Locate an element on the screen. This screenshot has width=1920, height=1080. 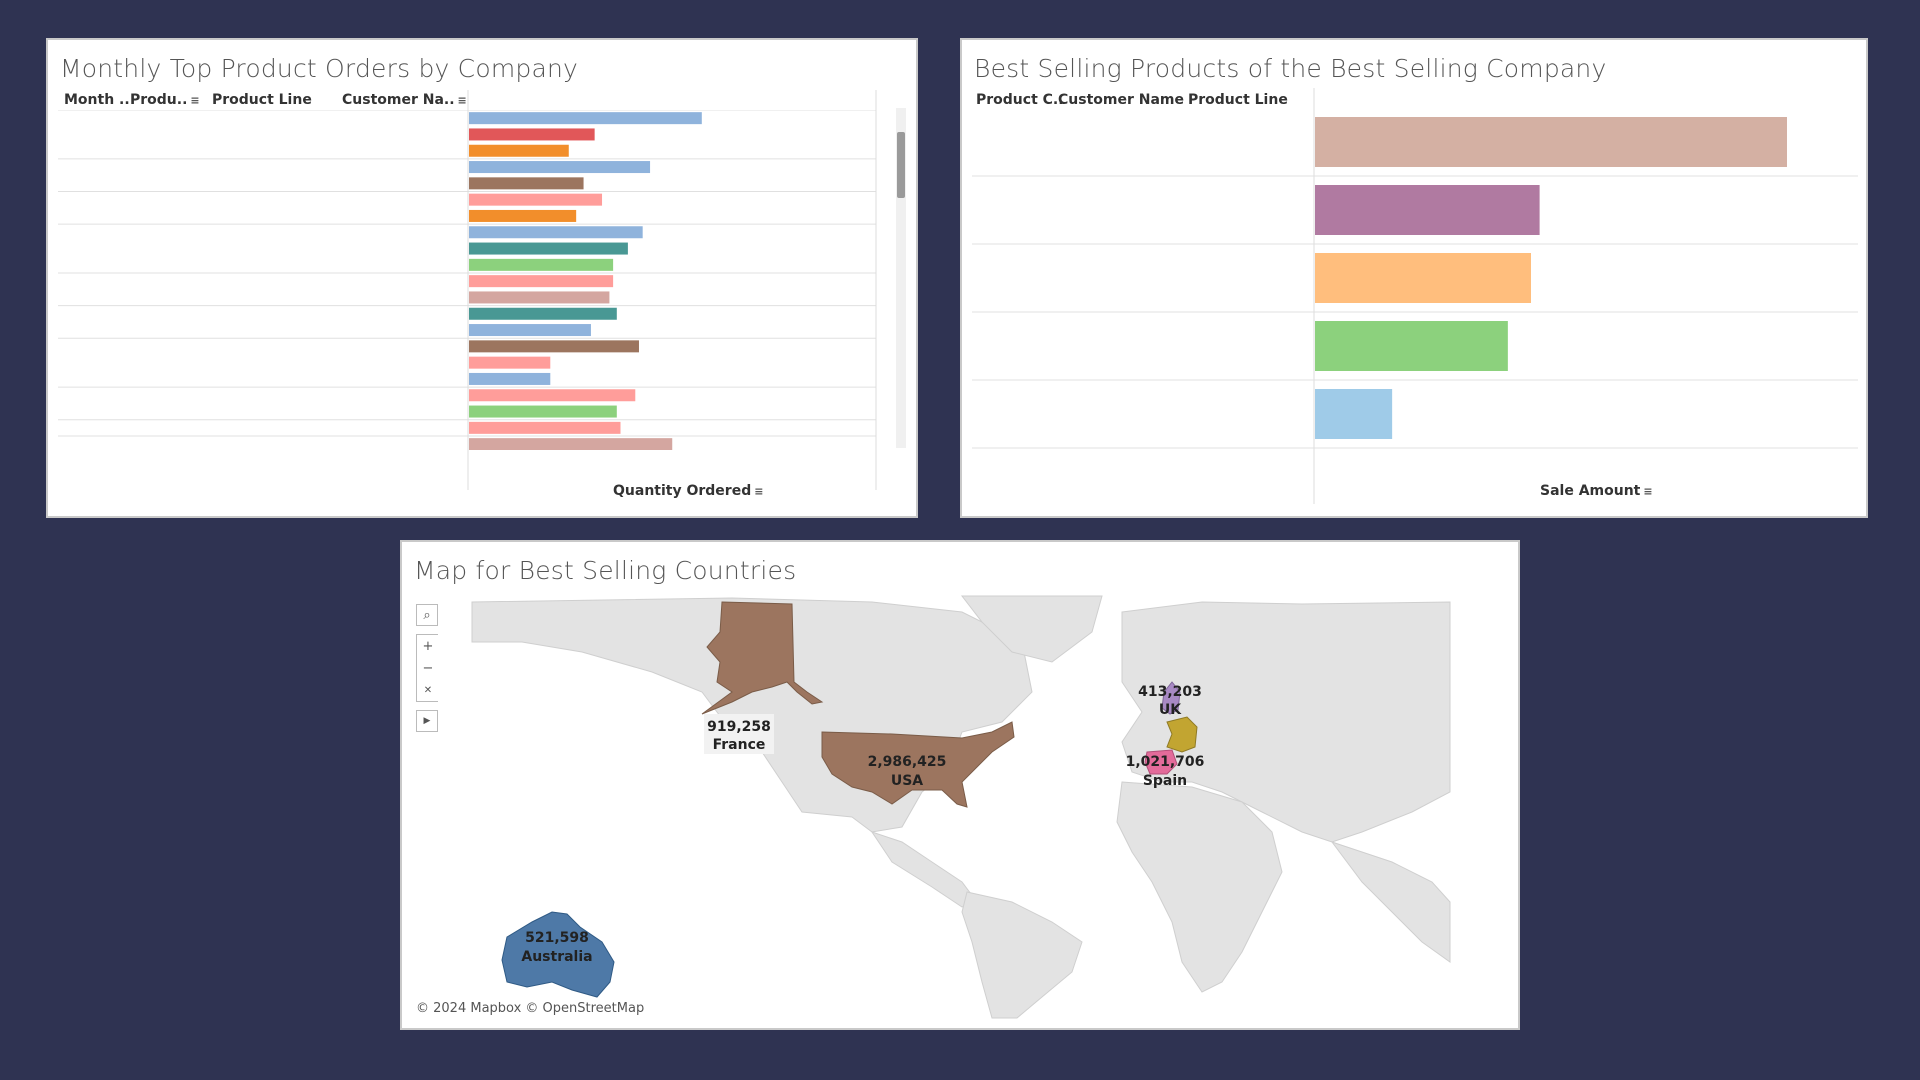
country-label-france: 919,258 France is located at coordinates (739, 734).